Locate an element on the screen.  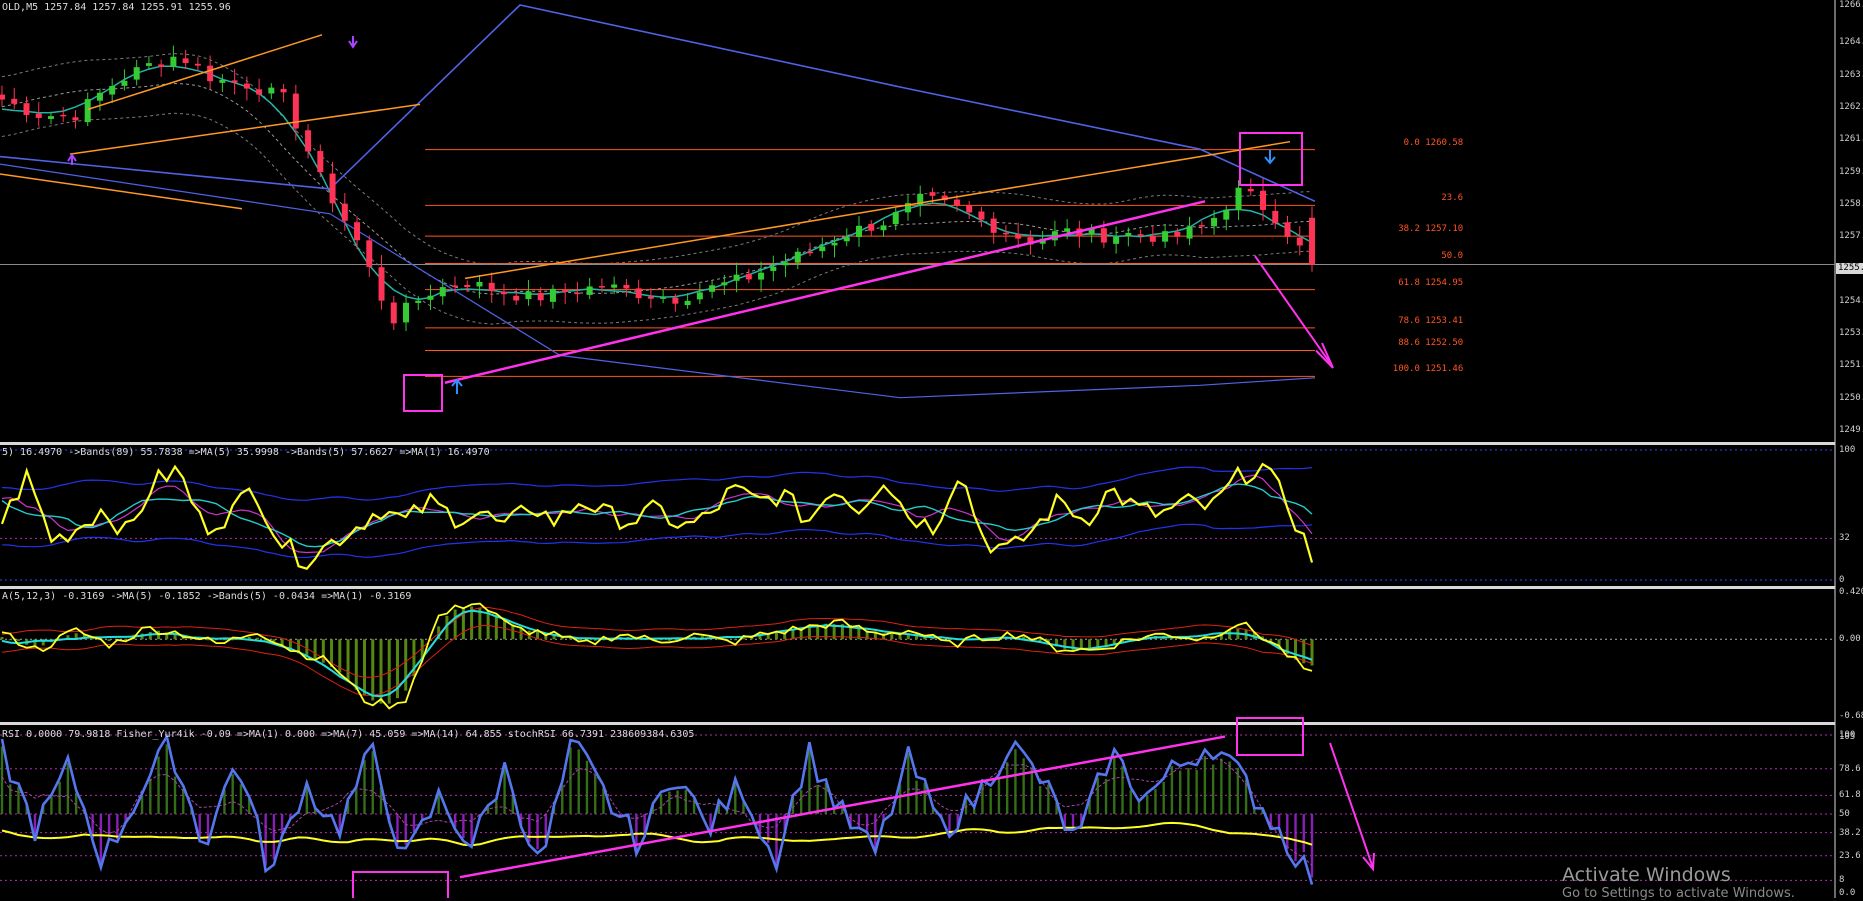
buy-signal-arrow is located at coordinates (457, 387).